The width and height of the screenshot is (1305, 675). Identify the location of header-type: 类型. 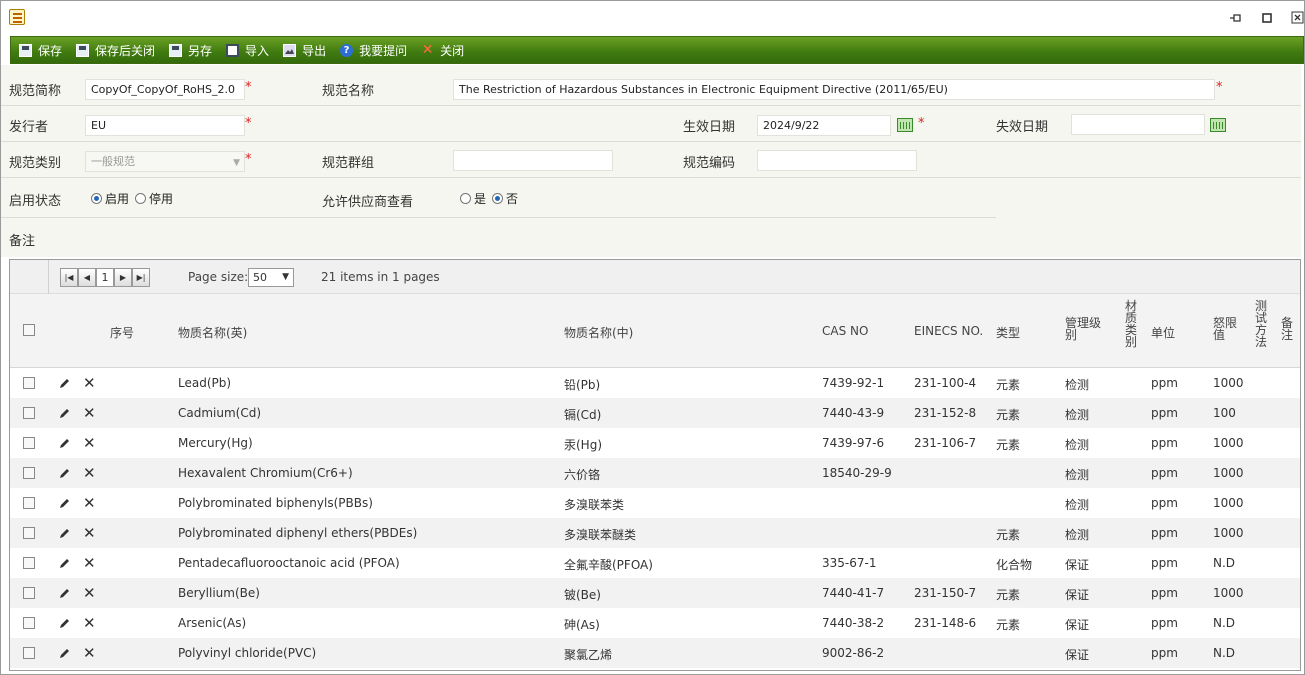
(1008, 332).